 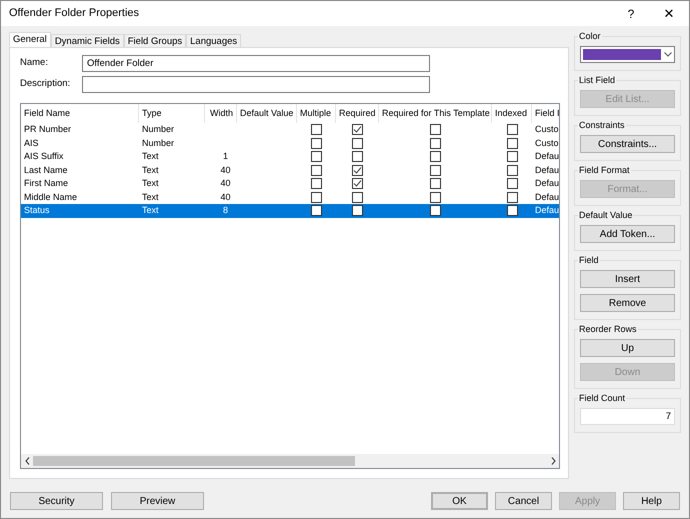 I want to click on table-cell-text: 8, so click(x=225, y=210).